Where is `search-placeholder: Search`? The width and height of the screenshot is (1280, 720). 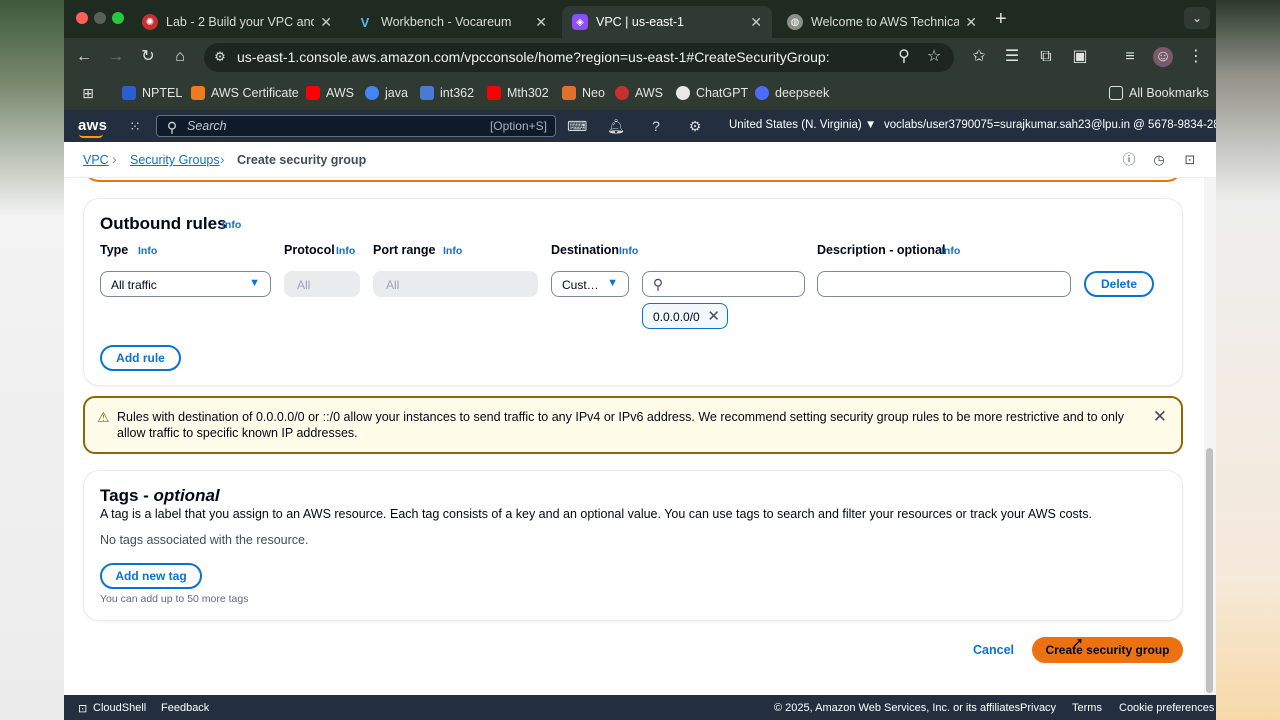 search-placeholder: Search is located at coordinates (207, 126).